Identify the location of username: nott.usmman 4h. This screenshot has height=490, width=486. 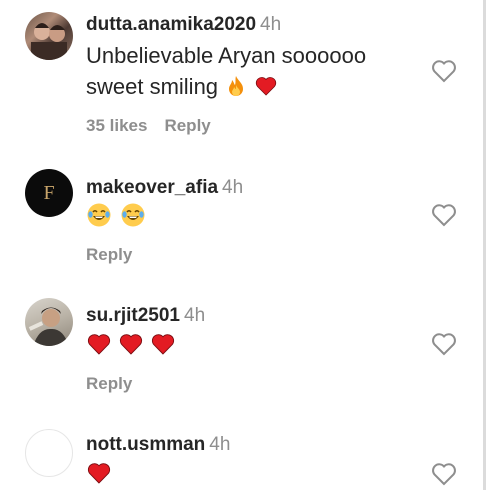
(158, 445).